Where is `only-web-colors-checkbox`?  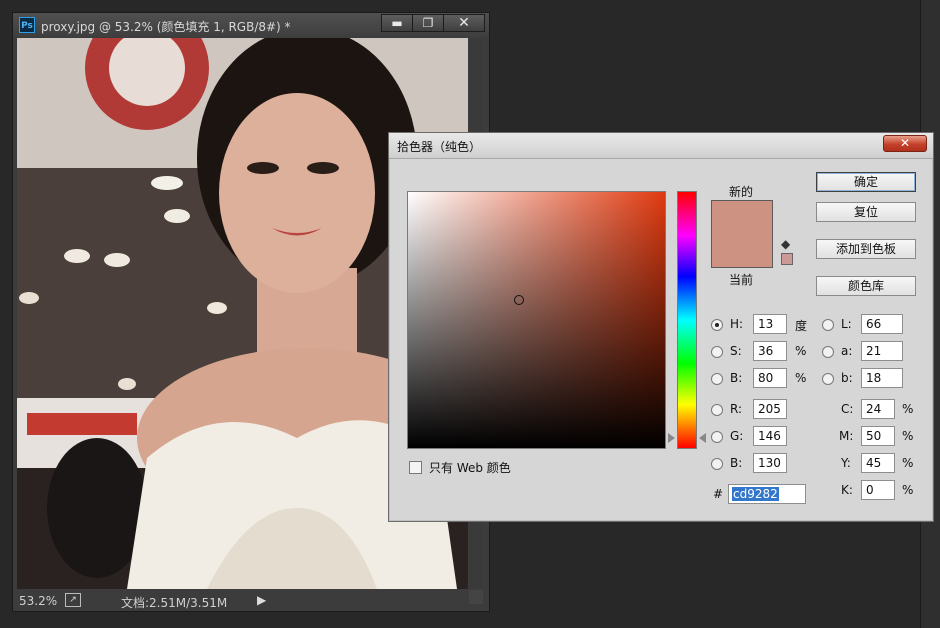
only-web-colors-checkbox is located at coordinates (415, 467).